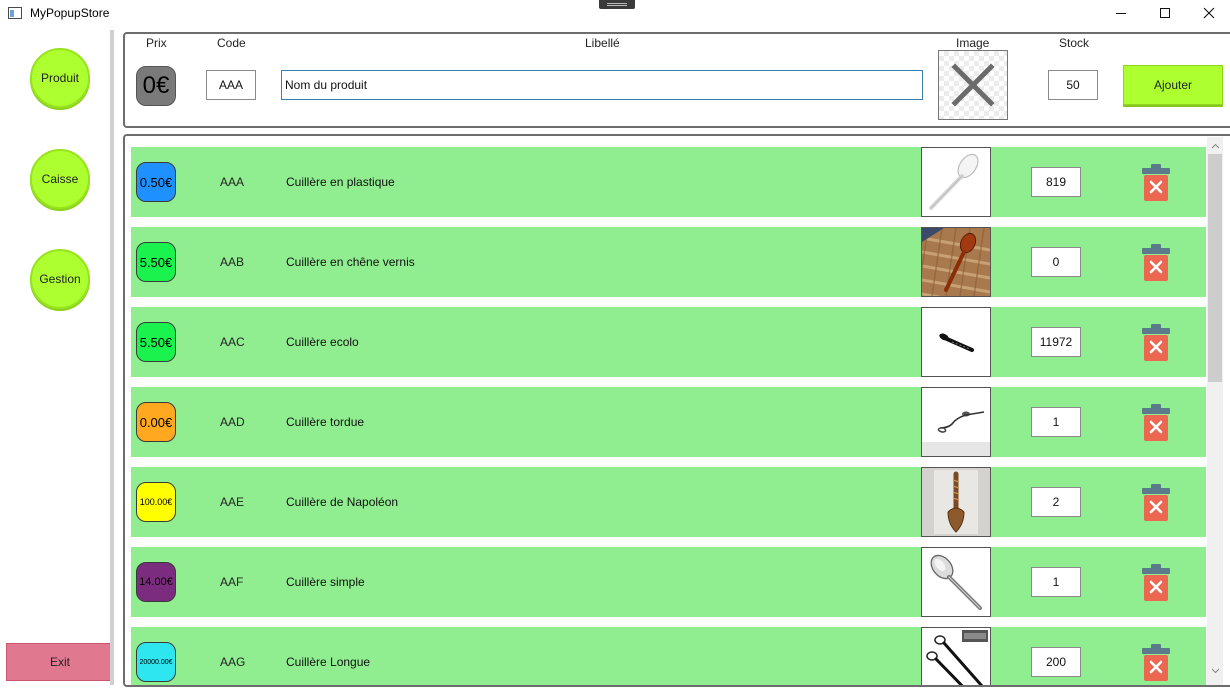 The height and width of the screenshot is (688, 1230). What do you see at coordinates (1056, 262) in the screenshot?
I see `product-stock: 0` at bounding box center [1056, 262].